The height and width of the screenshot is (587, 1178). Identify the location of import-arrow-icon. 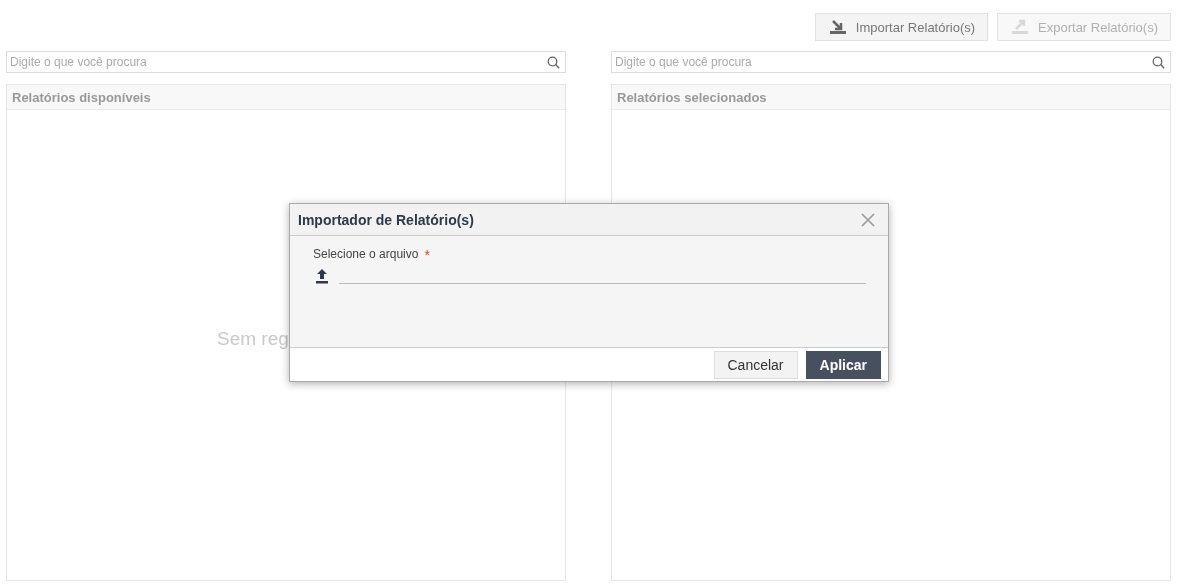
(837, 27).